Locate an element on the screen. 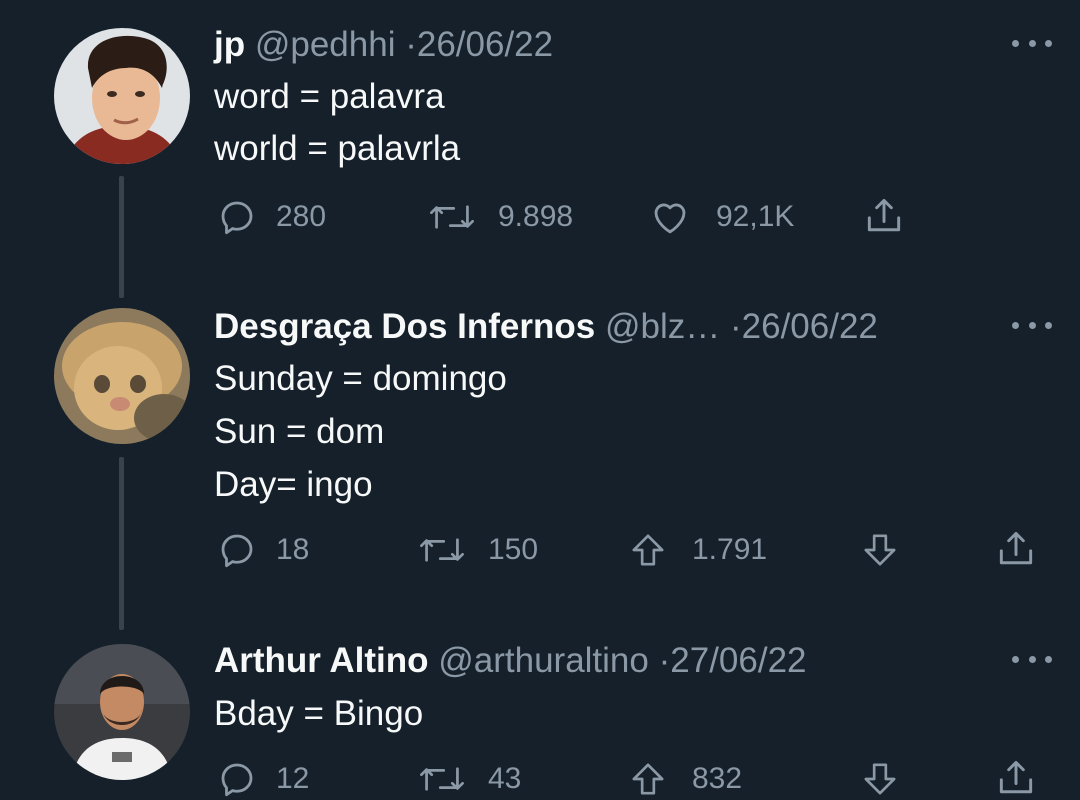  author-name: jp is located at coordinates (229, 44).